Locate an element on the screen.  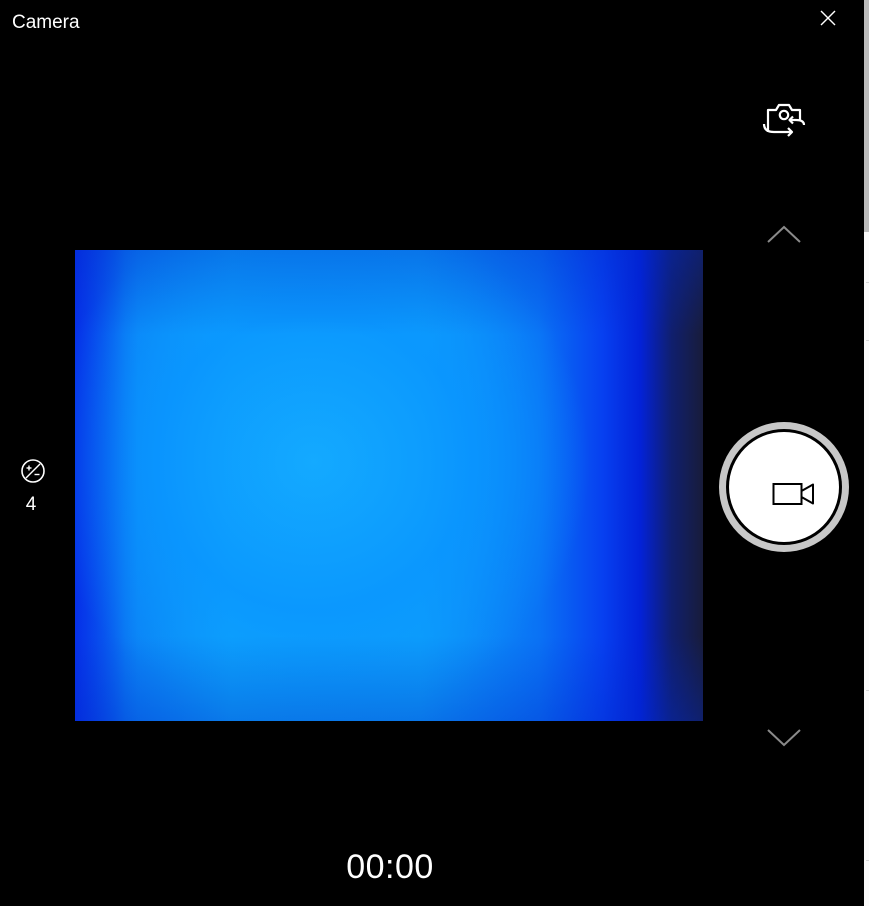
record-button-face is located at coordinates (784, 487).